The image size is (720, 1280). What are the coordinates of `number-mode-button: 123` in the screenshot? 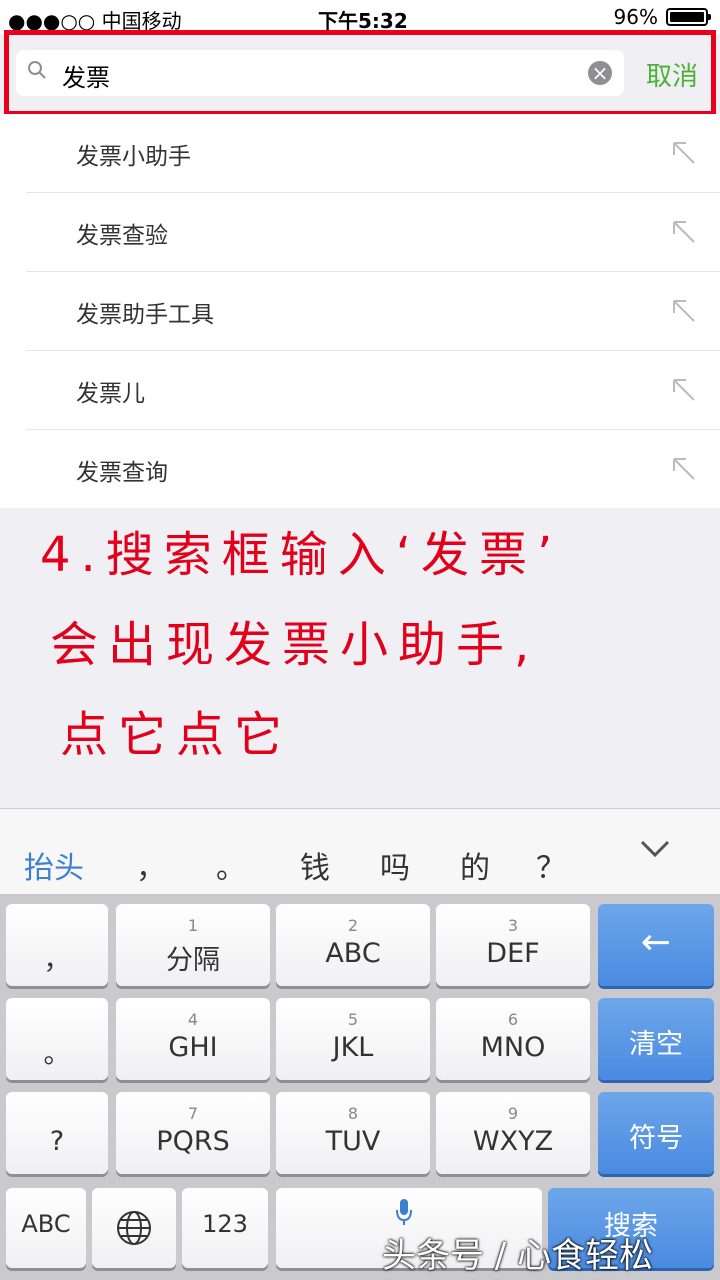 It's located at (225, 1228).